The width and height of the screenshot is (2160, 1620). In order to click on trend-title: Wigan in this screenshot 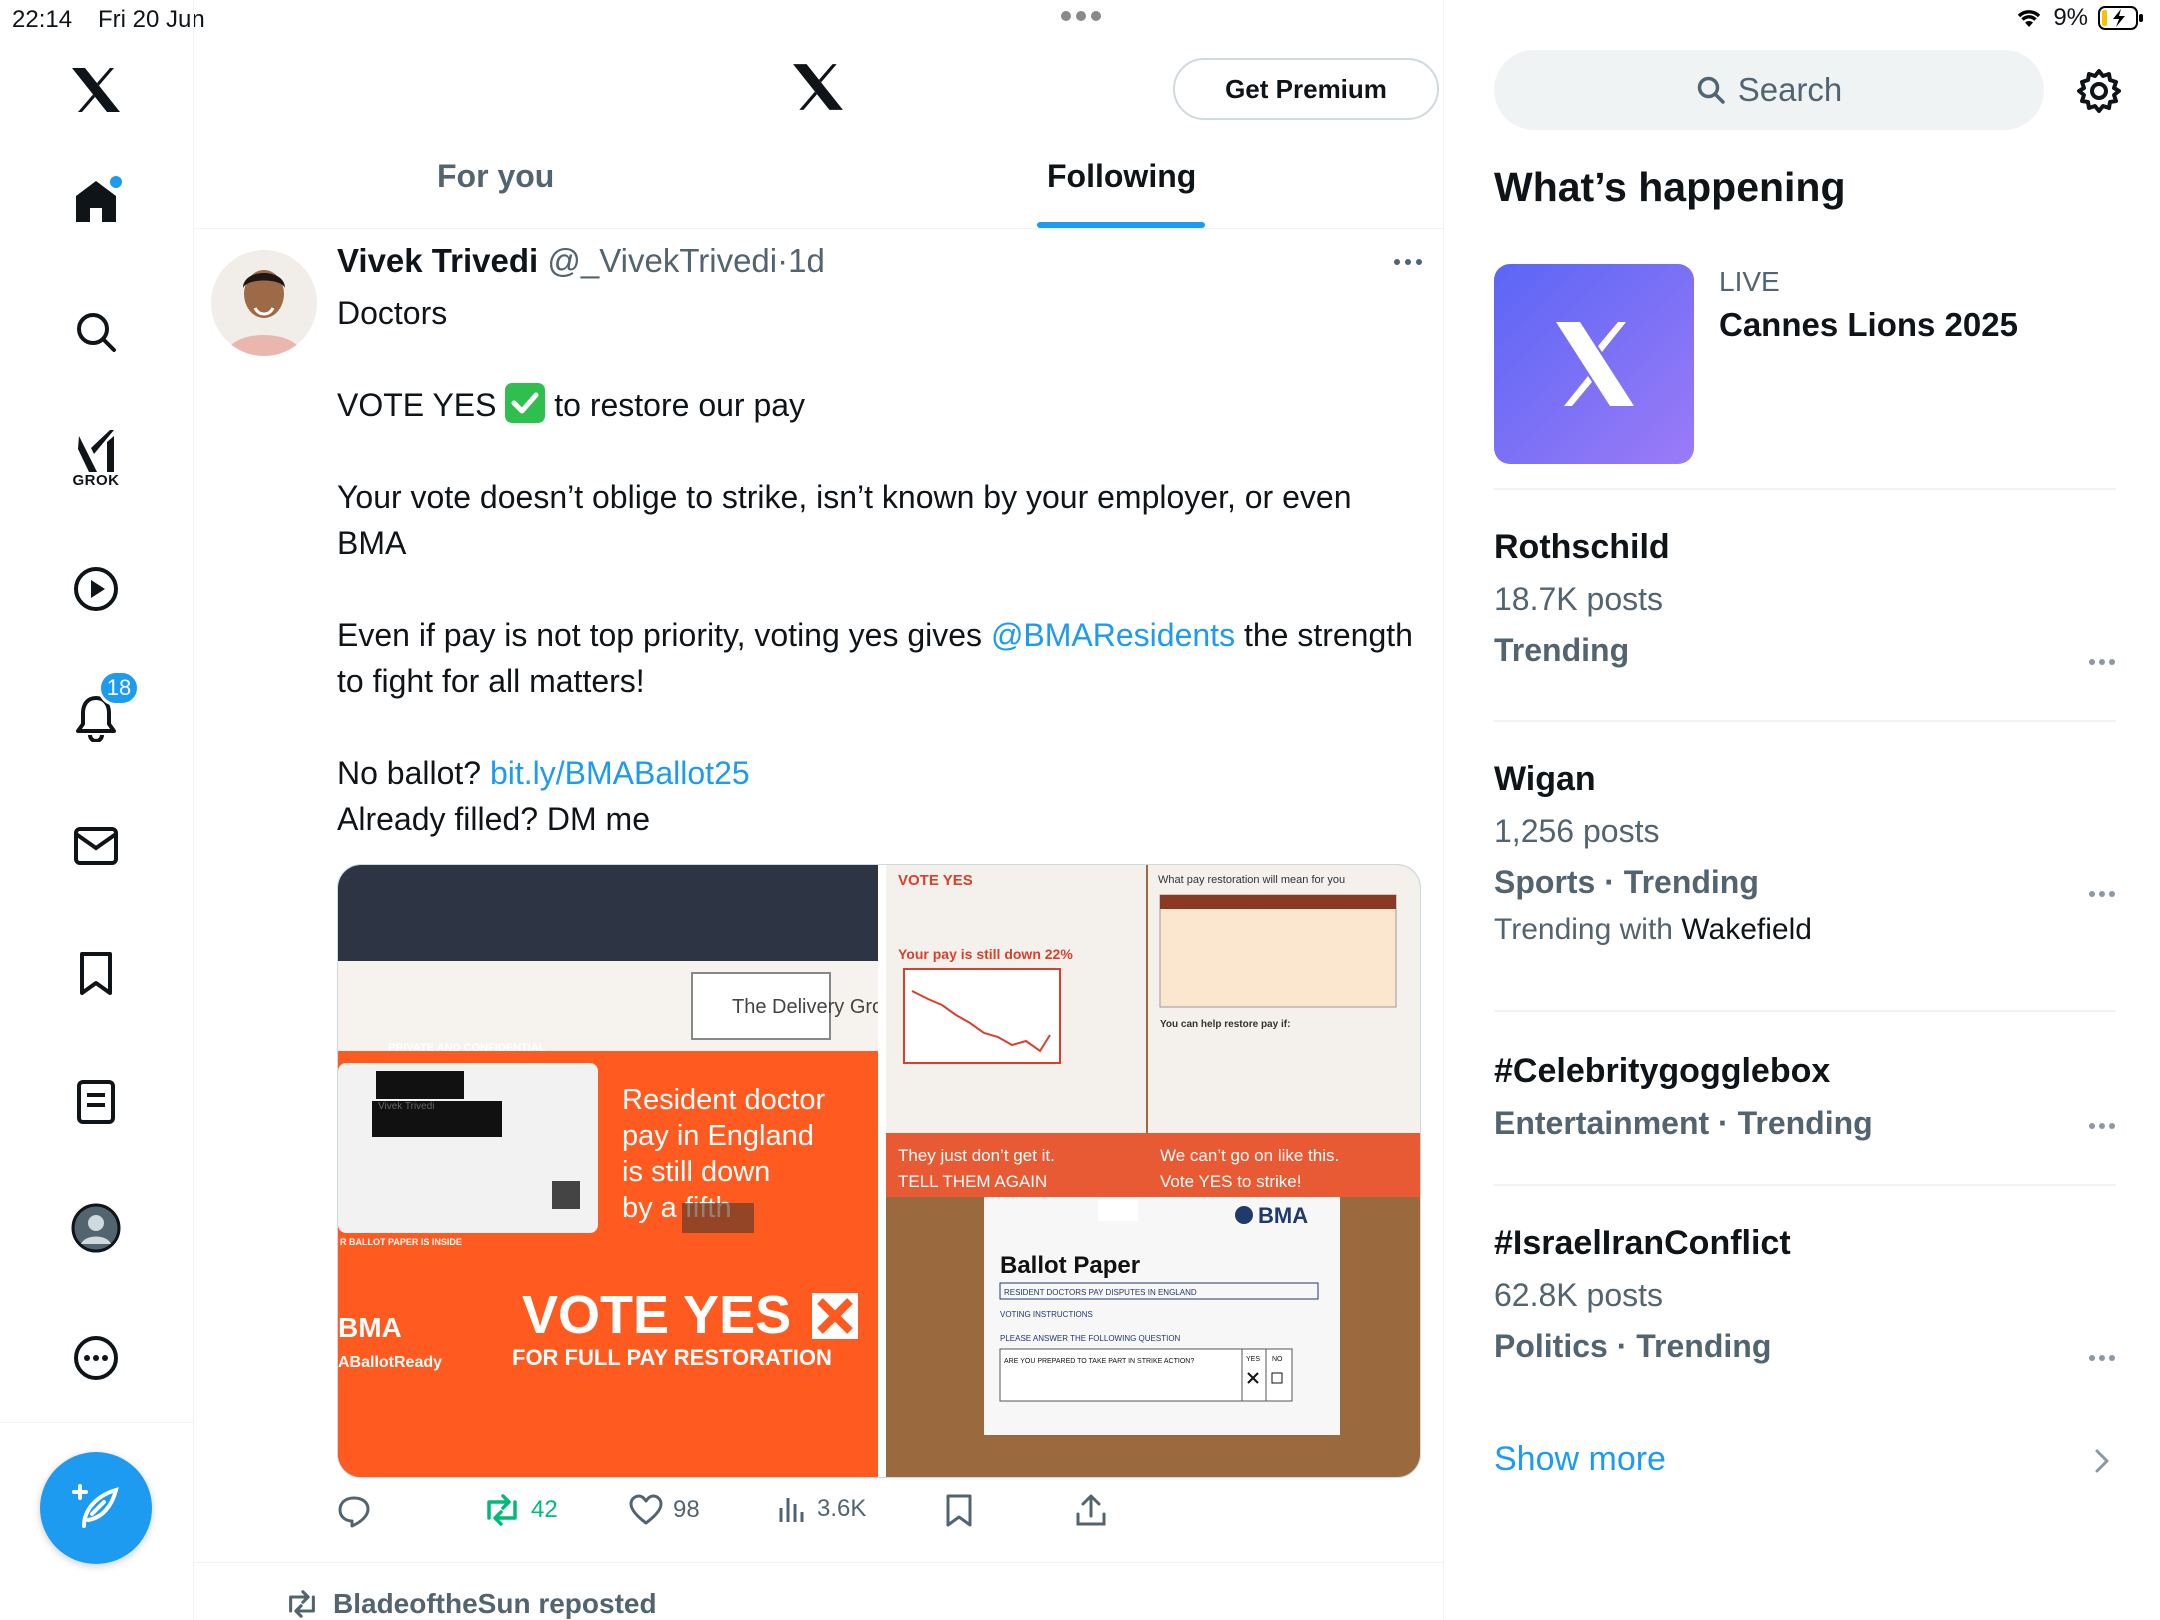, I will do `click(1545, 779)`.